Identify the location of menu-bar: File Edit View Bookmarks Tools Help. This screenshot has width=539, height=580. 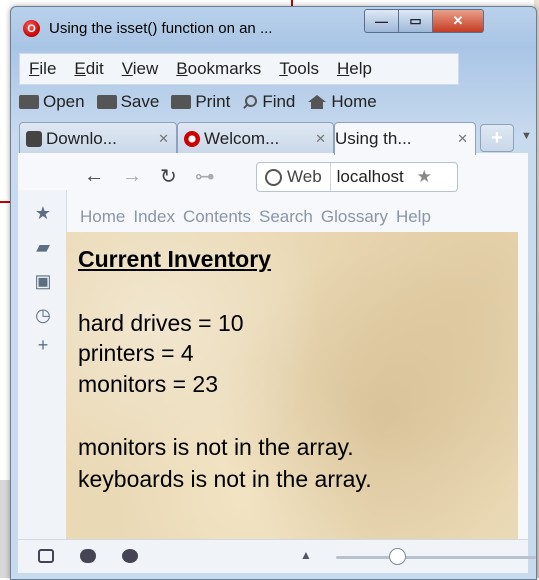
(239, 69).